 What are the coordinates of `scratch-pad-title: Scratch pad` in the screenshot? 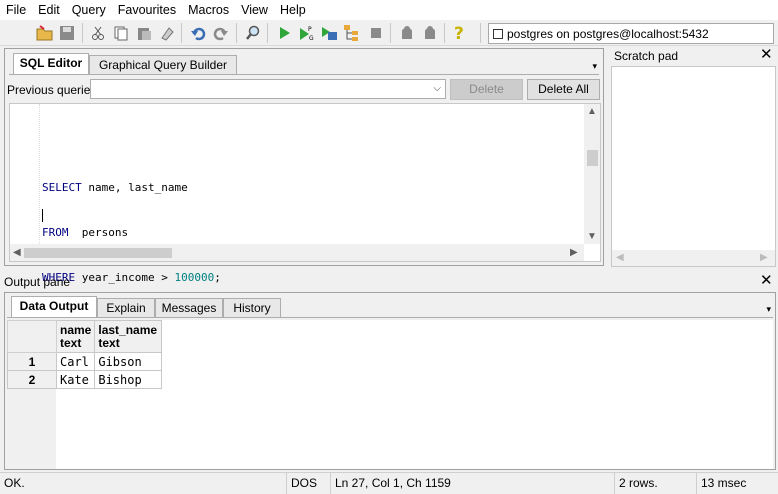 It's located at (646, 56).